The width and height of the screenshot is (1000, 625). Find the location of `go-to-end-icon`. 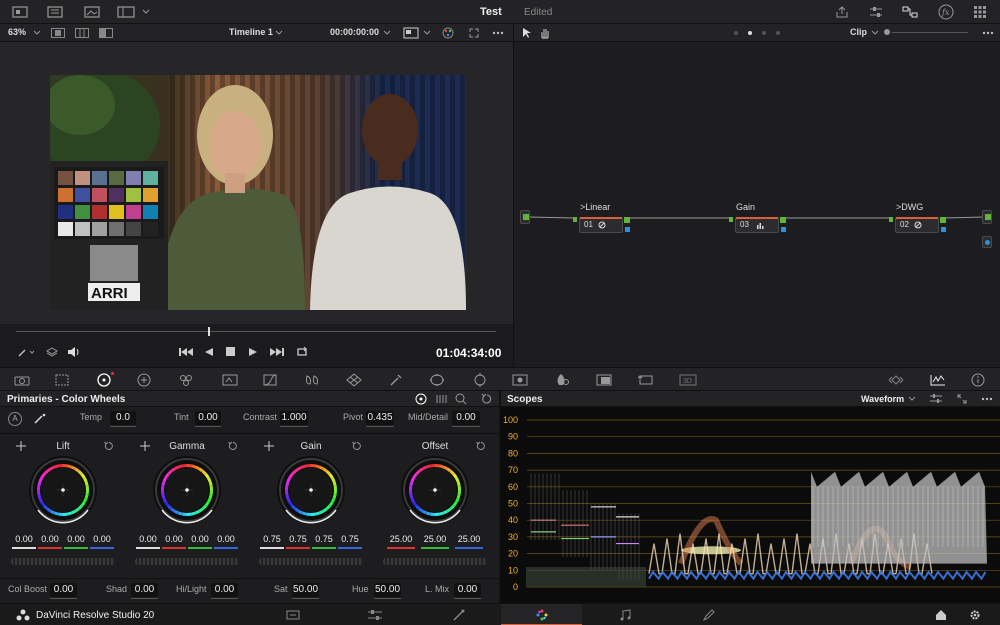

go-to-end-icon is located at coordinates (277, 352).